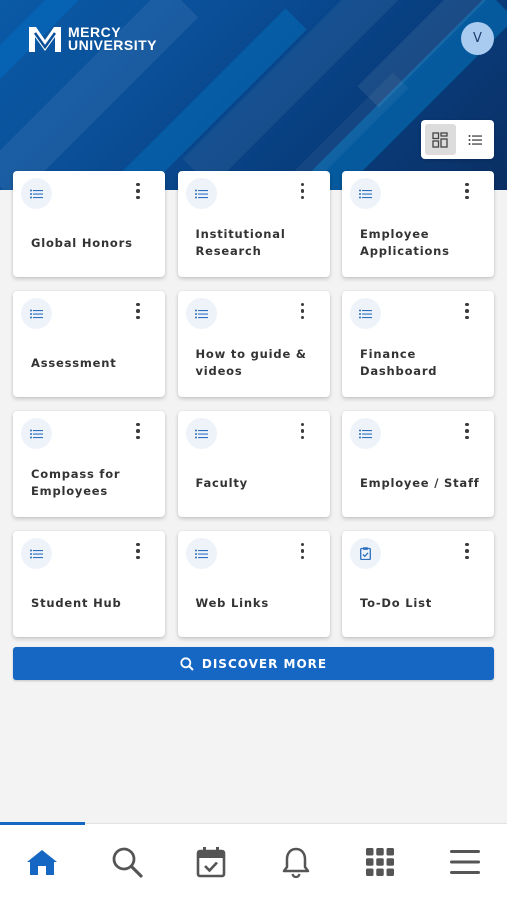 Image resolution: width=507 pixels, height=900 pixels. Describe the element at coordinates (405, 242) in the screenshot. I see `tile-label: Employee Applications` at that location.